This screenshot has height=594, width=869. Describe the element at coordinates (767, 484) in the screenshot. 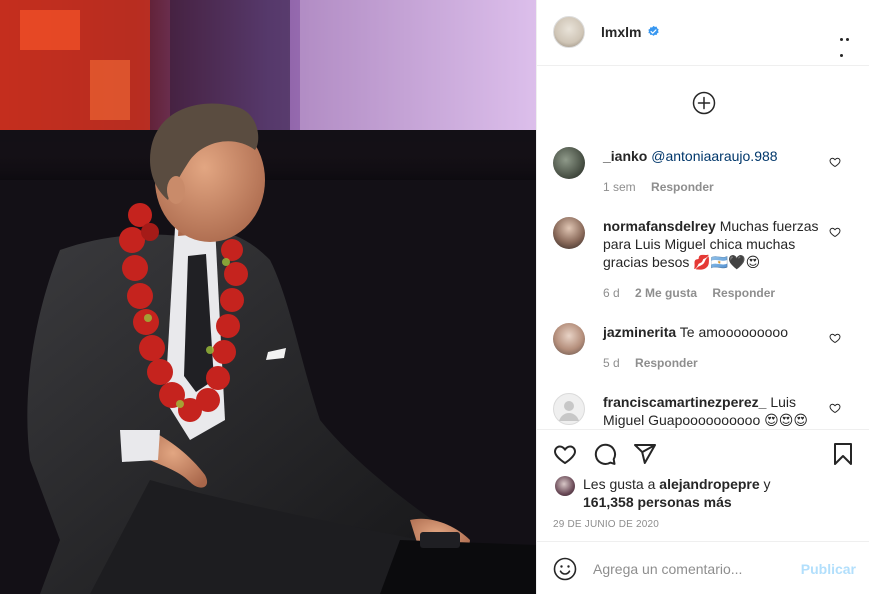

I see `likes-joiner: y` at that location.